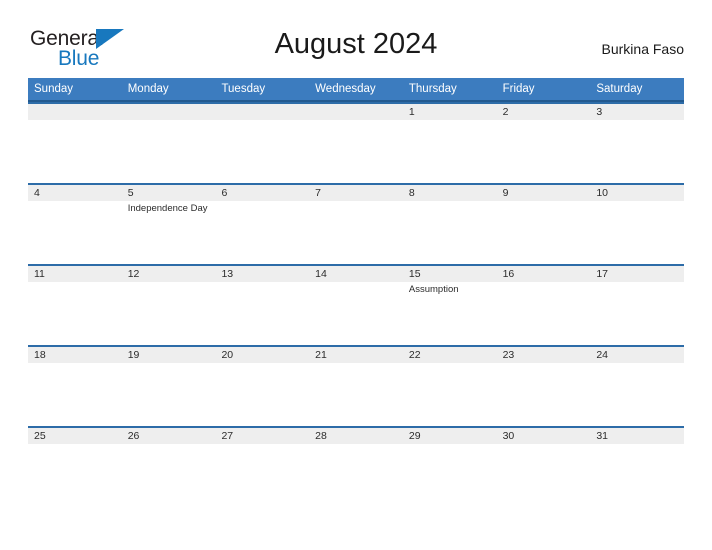  I want to click on day-cell: 4, so click(75, 223).